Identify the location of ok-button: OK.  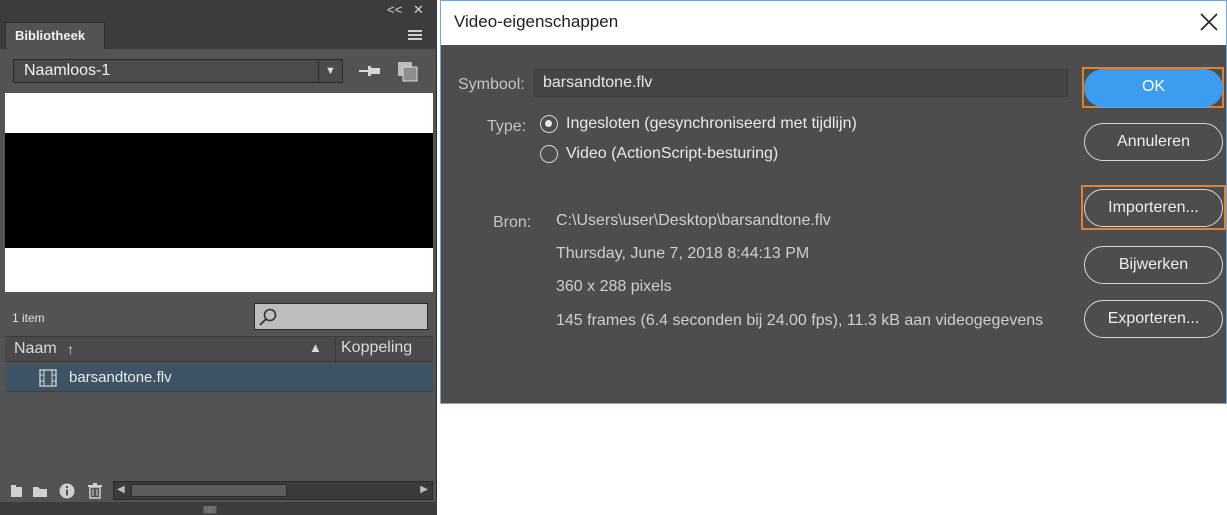
(1153, 88).